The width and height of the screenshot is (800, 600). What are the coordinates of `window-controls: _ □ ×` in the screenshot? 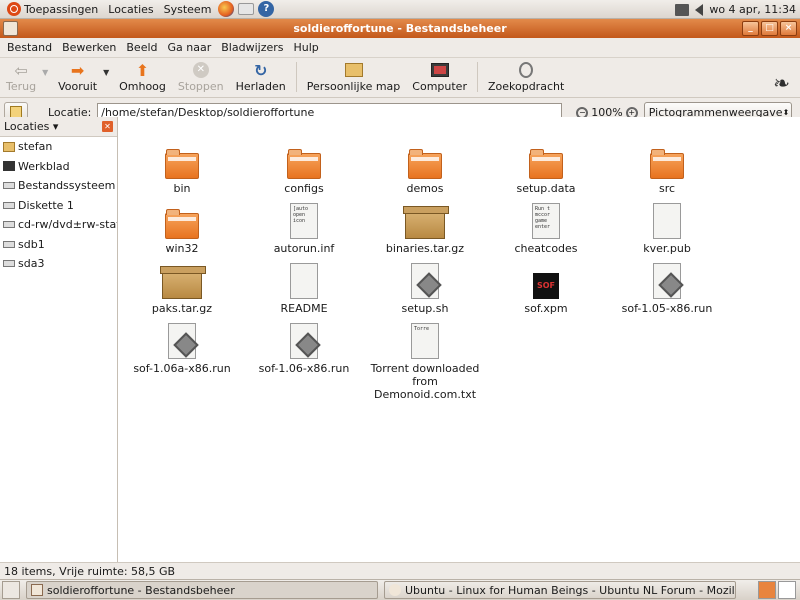 It's located at (769, 28).